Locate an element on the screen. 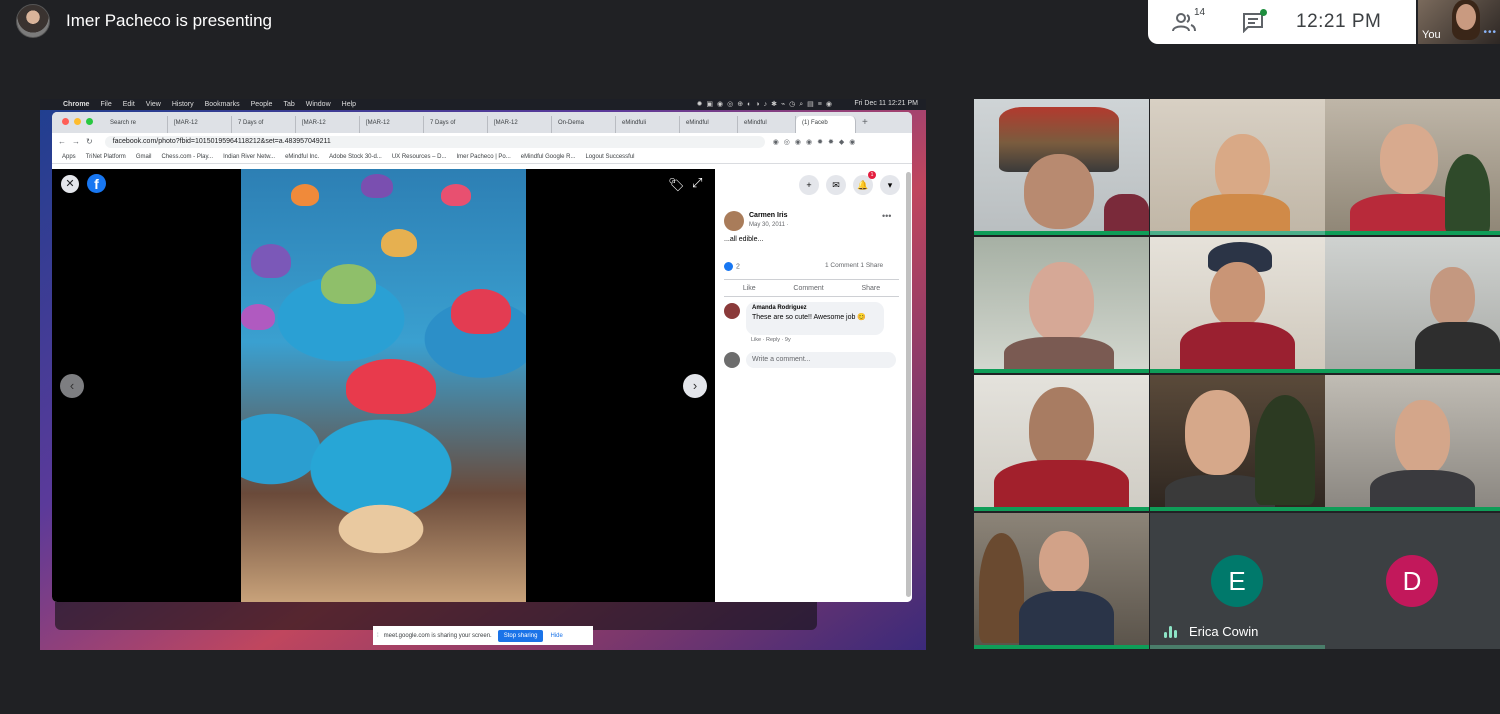 The height and width of the screenshot is (714, 1500). mac-clock: Fri Dec 11 12:21 PM is located at coordinates (886, 103).